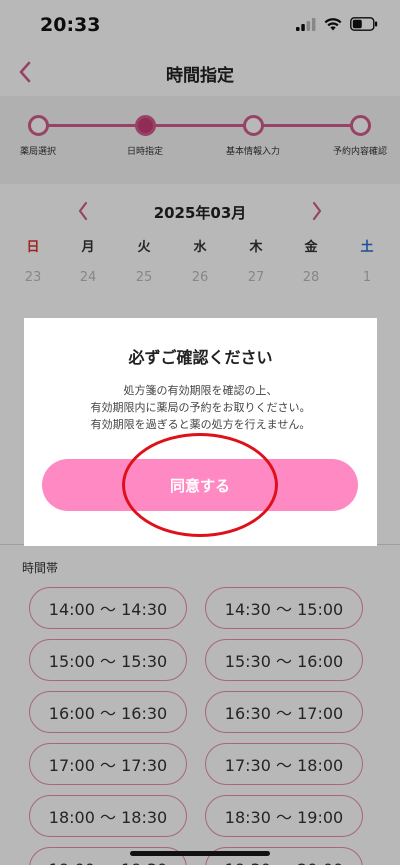  What do you see at coordinates (200, 390) in the screenshot?
I see `dialog-message-line: 処方箋の有効期限を確認の上、` at bounding box center [200, 390].